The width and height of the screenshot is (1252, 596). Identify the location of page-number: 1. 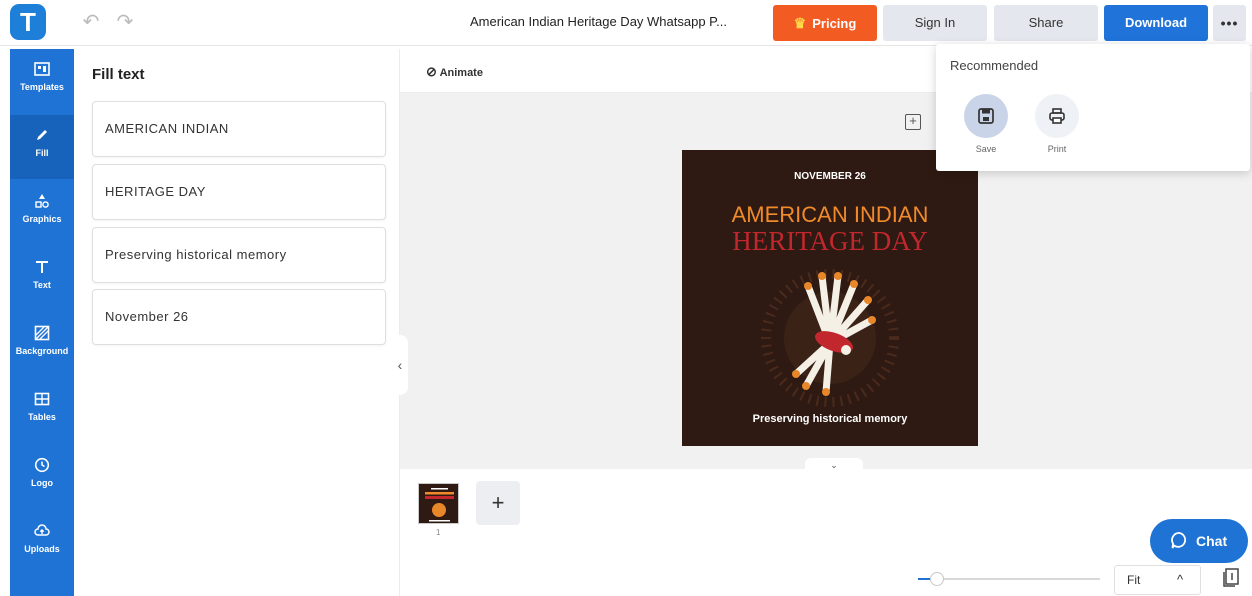
(438, 532).